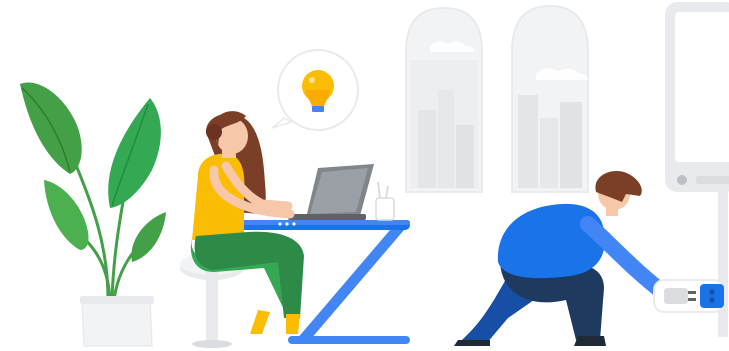 This screenshot has width=729, height=351. I want to click on power-outlet, so click(689, 296).